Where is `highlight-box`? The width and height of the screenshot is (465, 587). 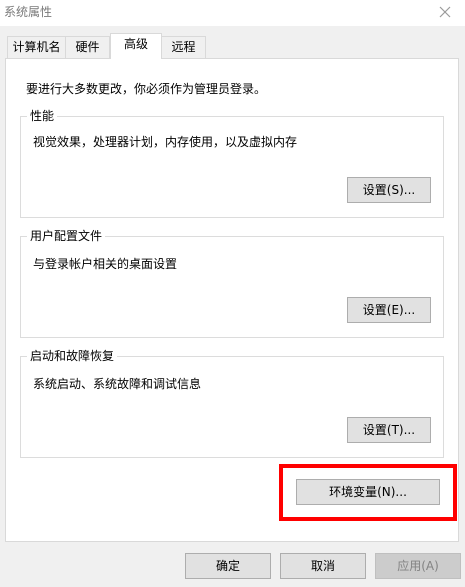
highlight-box is located at coordinates (368, 492).